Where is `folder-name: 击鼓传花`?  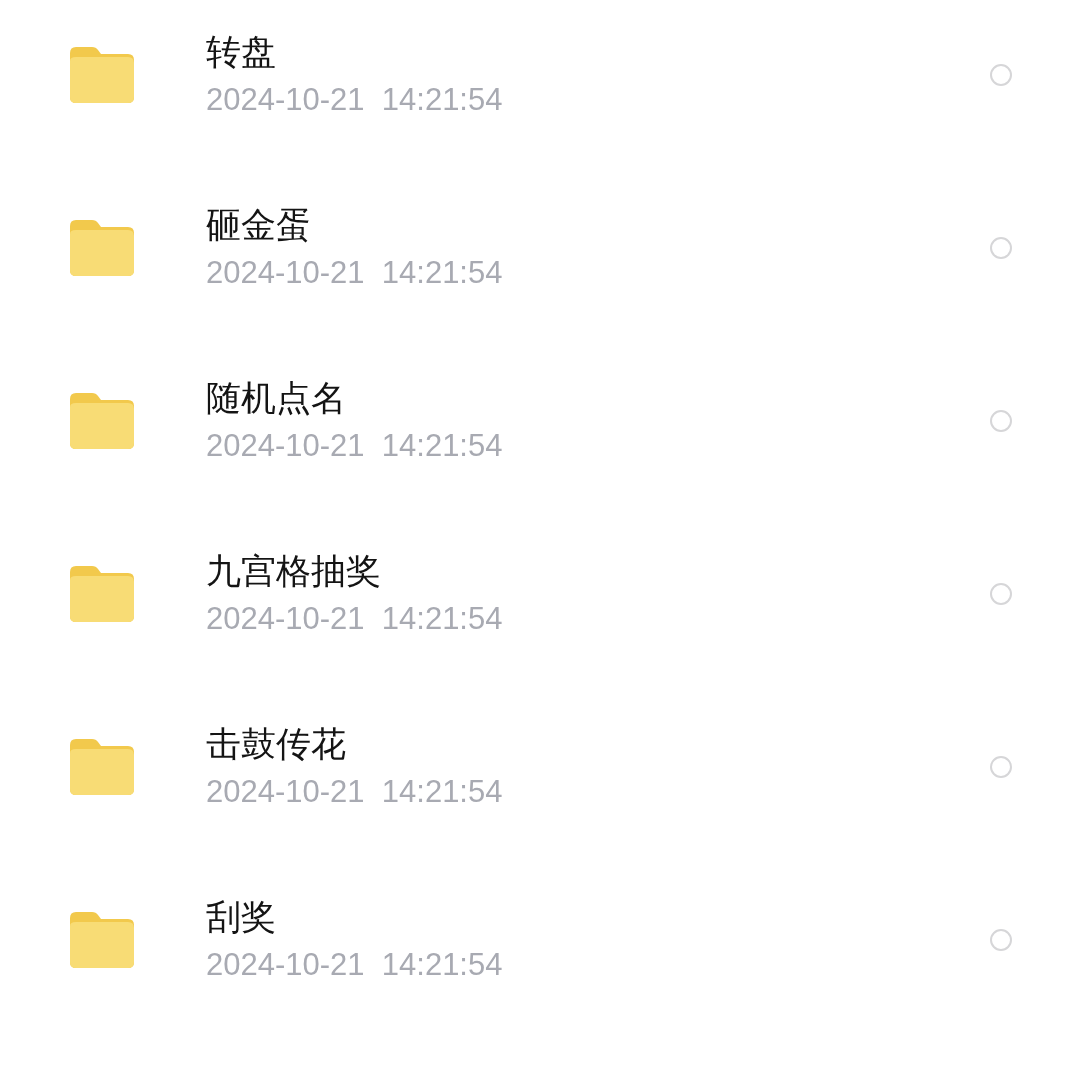
folder-name: 击鼓传花 is located at coordinates (276, 744).